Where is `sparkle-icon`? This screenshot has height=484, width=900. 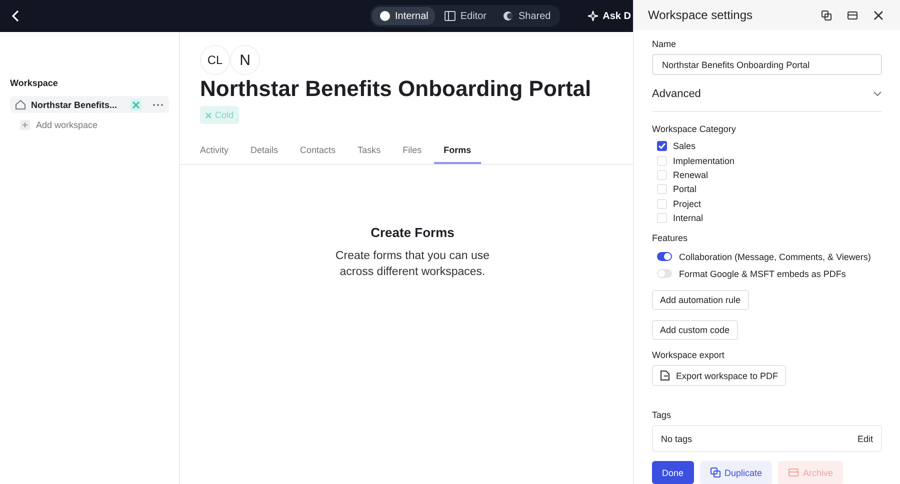 sparkle-icon is located at coordinates (592, 16).